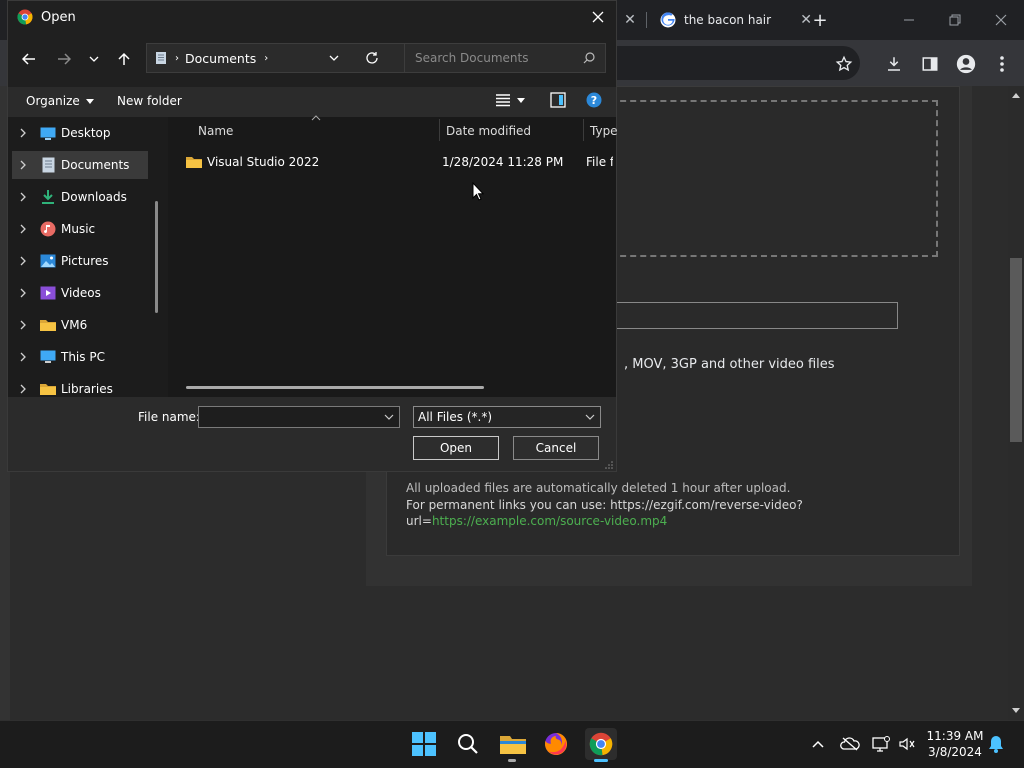  What do you see at coordinates (1016, 350) in the screenshot?
I see `page-scrollbar-thumb` at bounding box center [1016, 350].